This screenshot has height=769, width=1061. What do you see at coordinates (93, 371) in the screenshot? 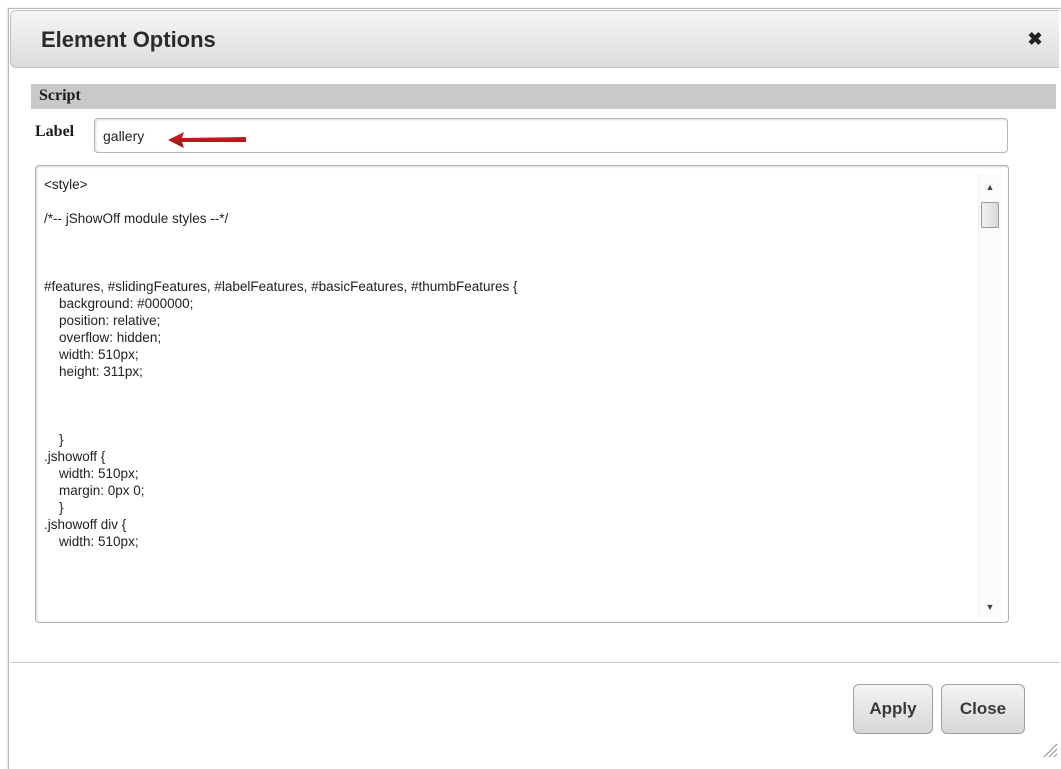
I see `script-line: height: 311px;` at bounding box center [93, 371].